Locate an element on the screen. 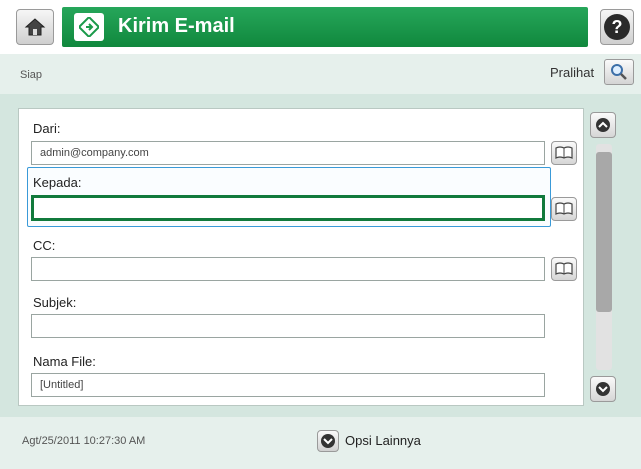  filename-field: [Untitled] is located at coordinates (288, 385).